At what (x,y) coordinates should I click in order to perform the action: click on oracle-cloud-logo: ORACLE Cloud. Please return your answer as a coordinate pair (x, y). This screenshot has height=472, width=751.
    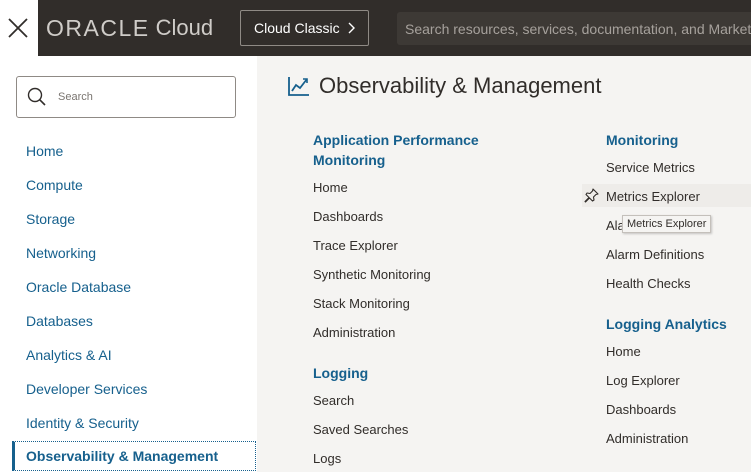
    Looking at the image, I should click on (129, 28).